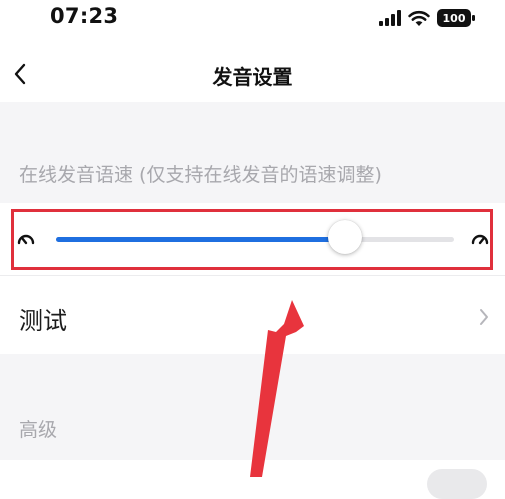  Describe the element at coordinates (200, 239) in the screenshot. I see `slider-fill` at that location.